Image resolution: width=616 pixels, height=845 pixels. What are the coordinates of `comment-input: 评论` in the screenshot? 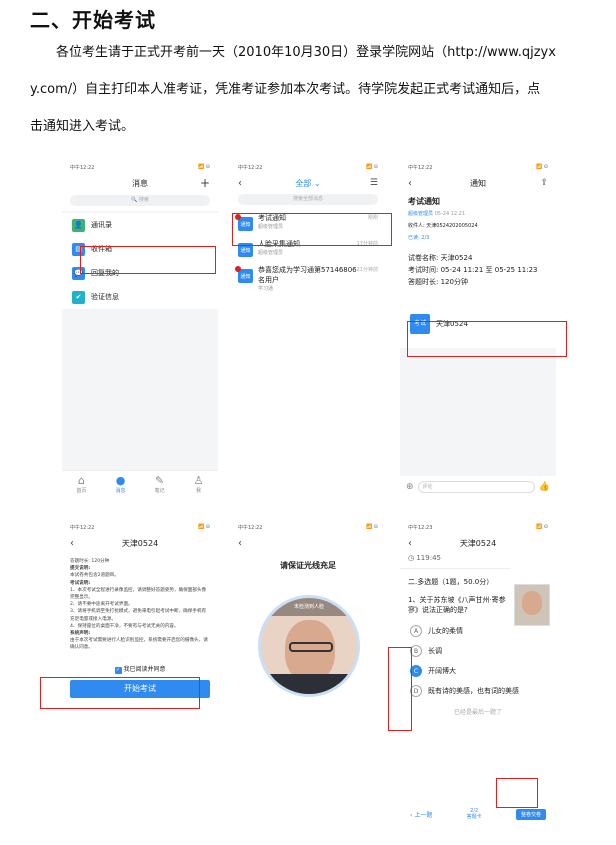 It's located at (476, 487).